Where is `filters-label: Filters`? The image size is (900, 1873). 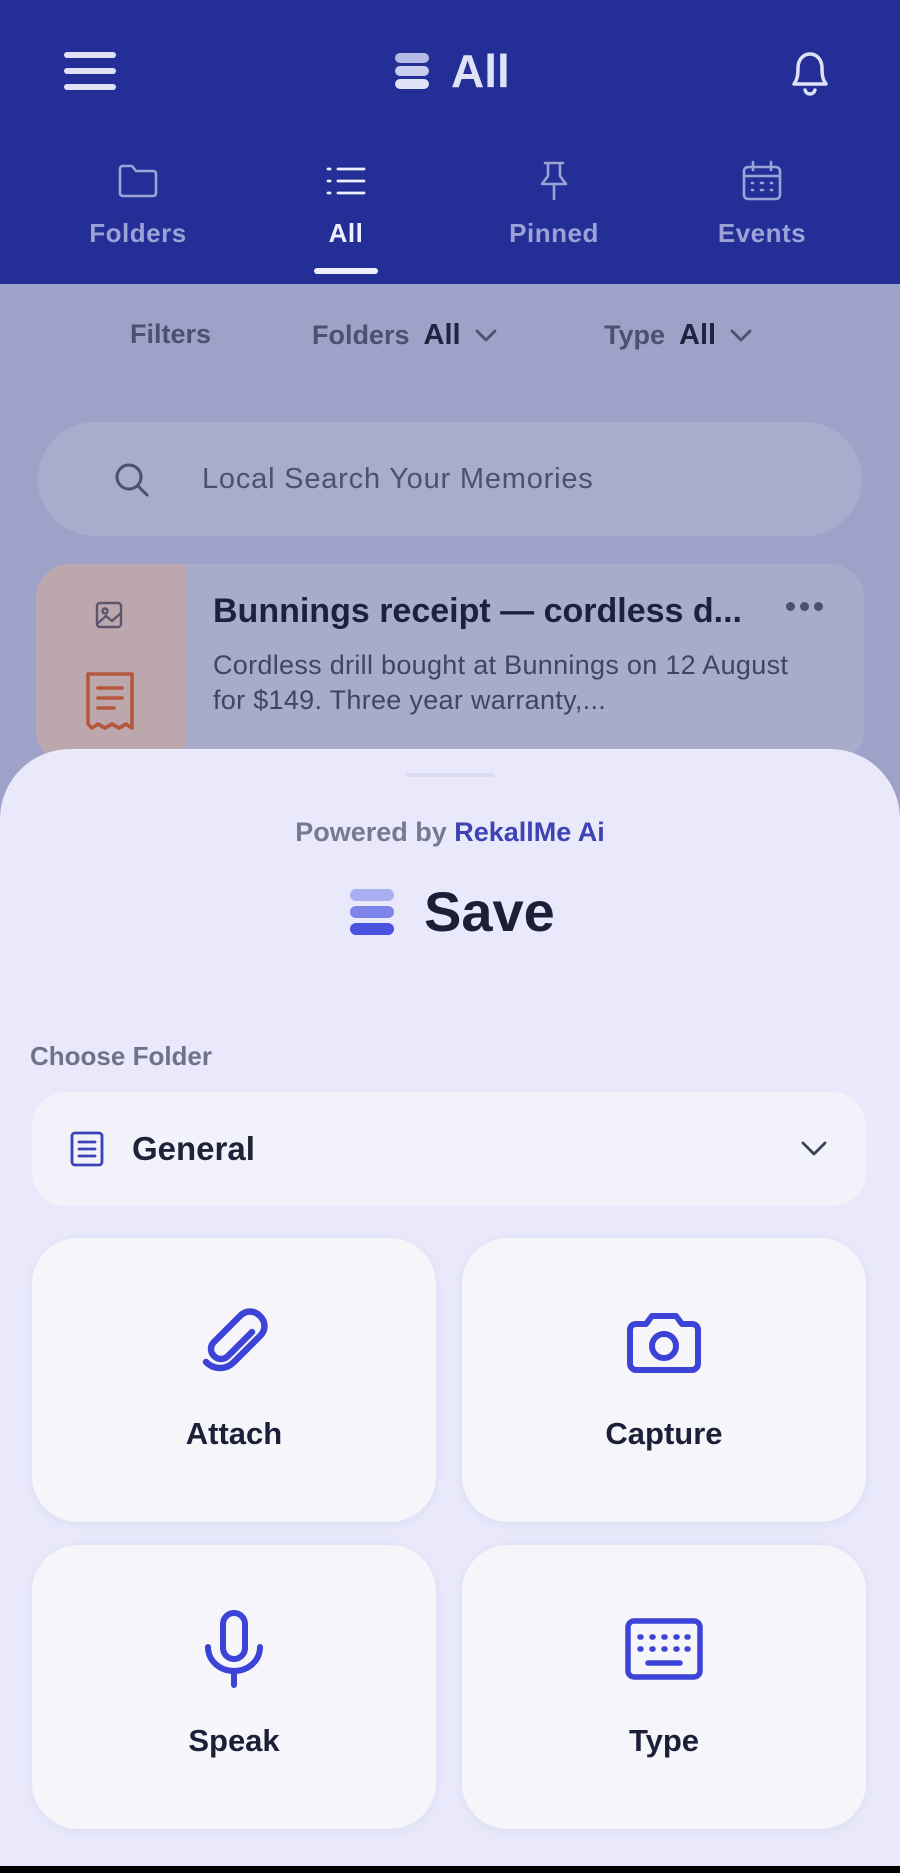 filters-label: Filters is located at coordinates (171, 334).